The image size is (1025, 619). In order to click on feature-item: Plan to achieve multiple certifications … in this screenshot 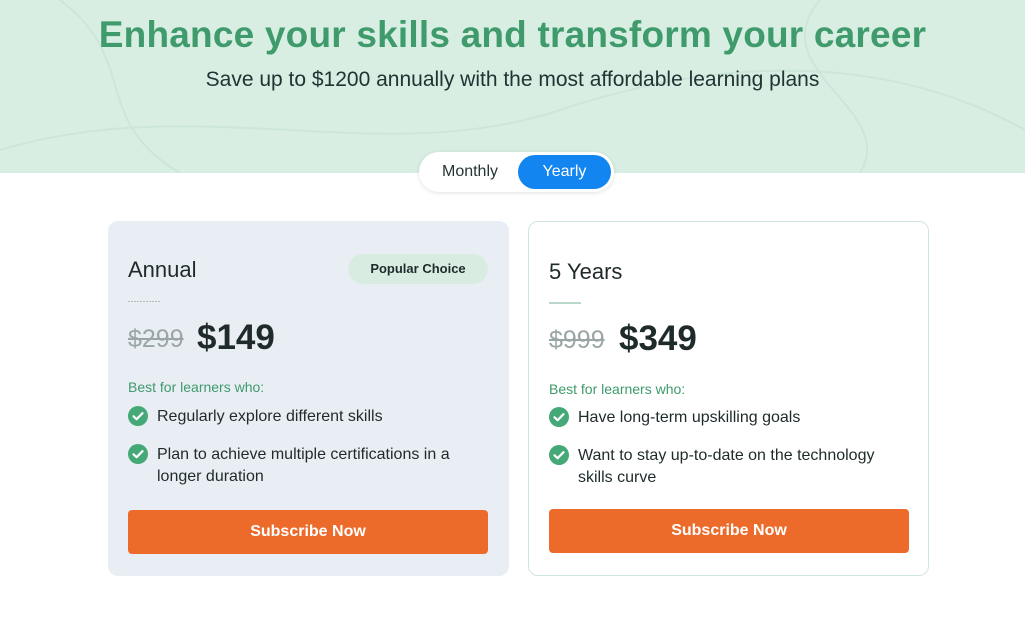, I will do `click(298, 466)`.